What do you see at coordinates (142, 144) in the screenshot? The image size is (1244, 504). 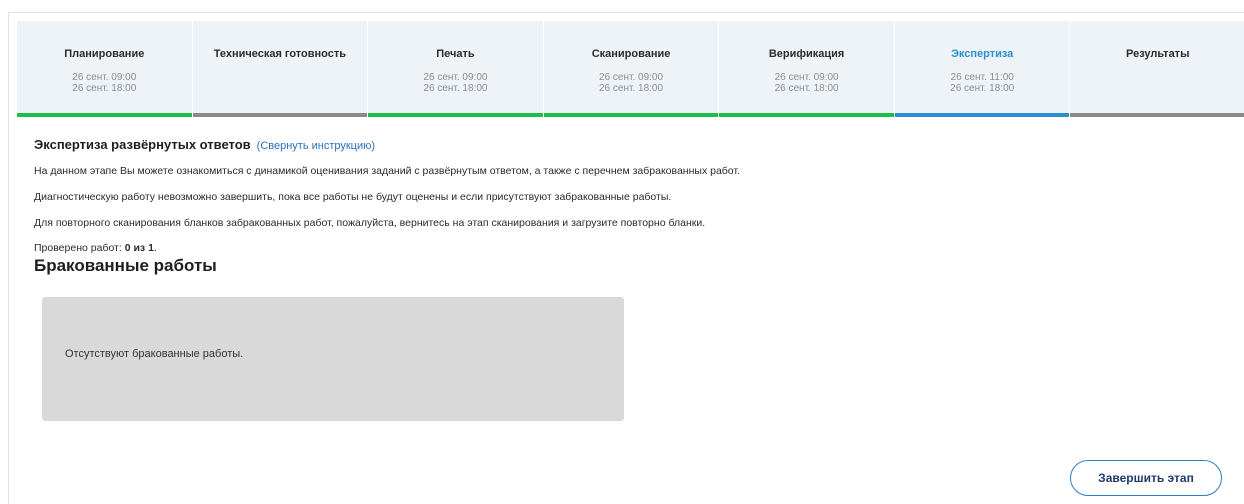 I see `instruction-title: Экспертиза развёрнутых ответов` at bounding box center [142, 144].